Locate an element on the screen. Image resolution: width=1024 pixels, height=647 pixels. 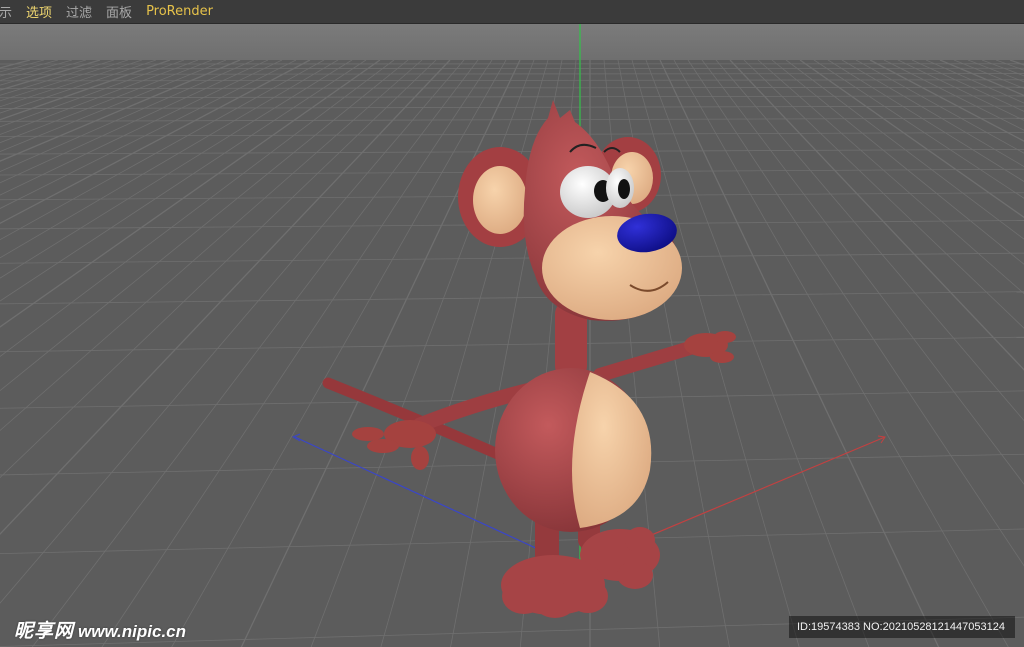
menu-item-filter: 过滤 is located at coordinates (83, 11).